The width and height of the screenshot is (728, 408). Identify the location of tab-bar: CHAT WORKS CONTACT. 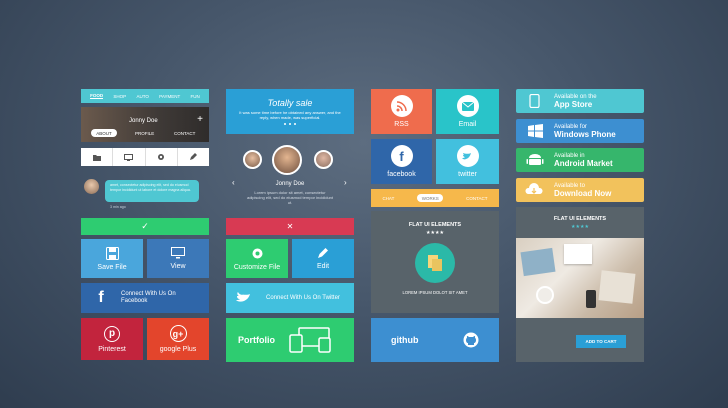
(435, 198).